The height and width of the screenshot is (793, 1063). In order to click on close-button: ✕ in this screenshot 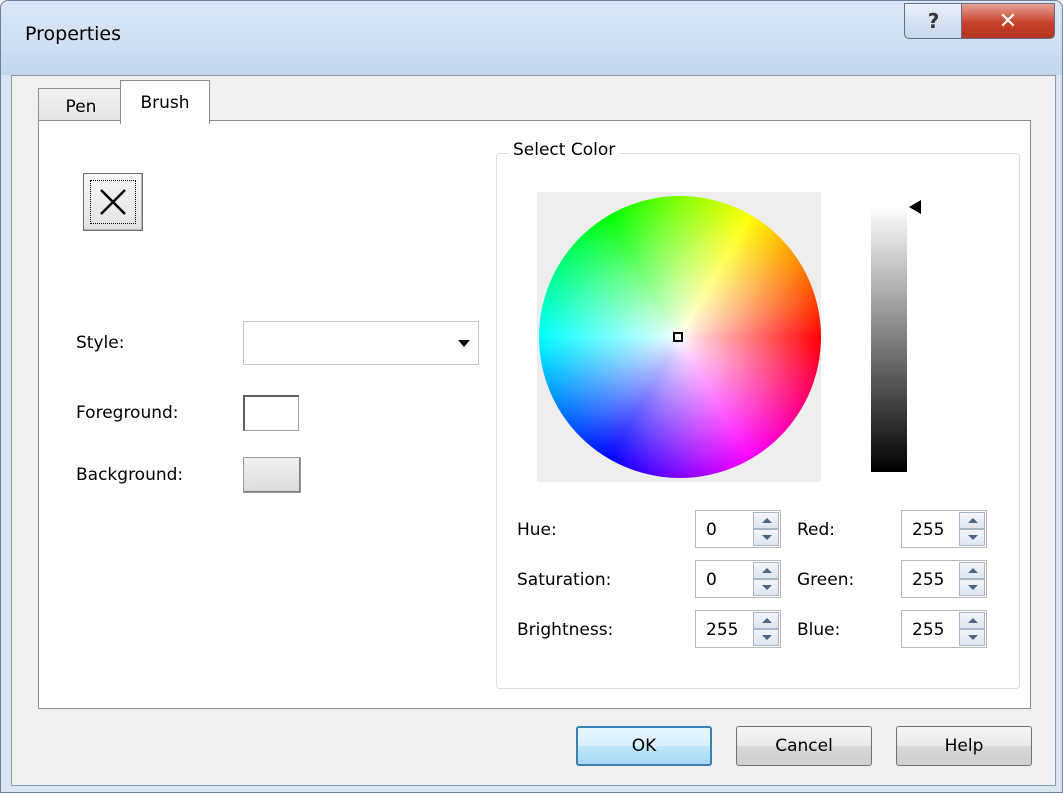, I will do `click(1008, 21)`.